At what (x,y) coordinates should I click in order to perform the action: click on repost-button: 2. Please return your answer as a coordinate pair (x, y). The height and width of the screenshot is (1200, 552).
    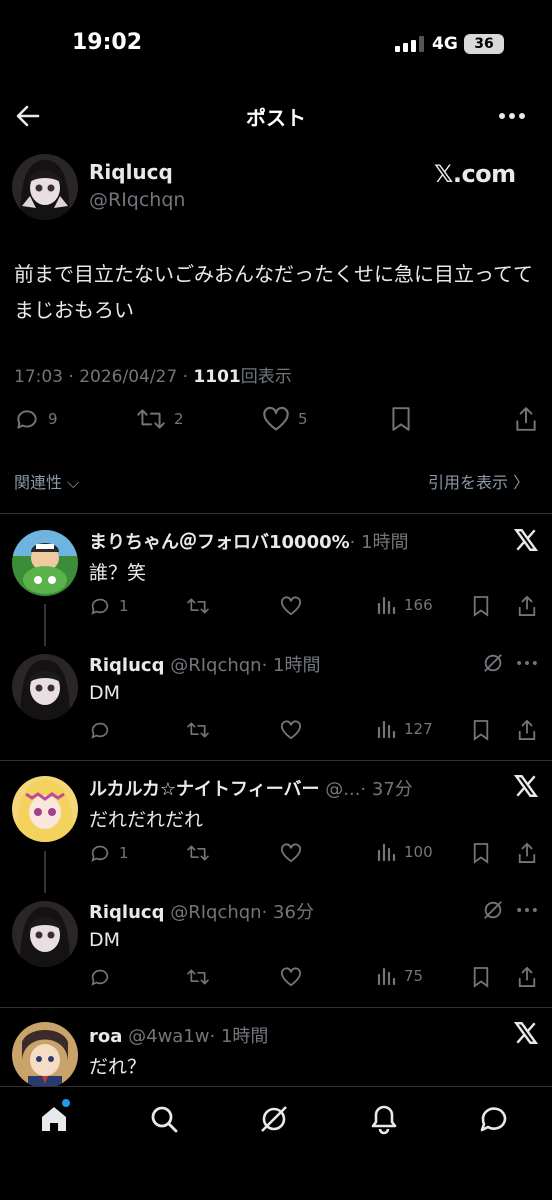
    Looking at the image, I should click on (160, 419).